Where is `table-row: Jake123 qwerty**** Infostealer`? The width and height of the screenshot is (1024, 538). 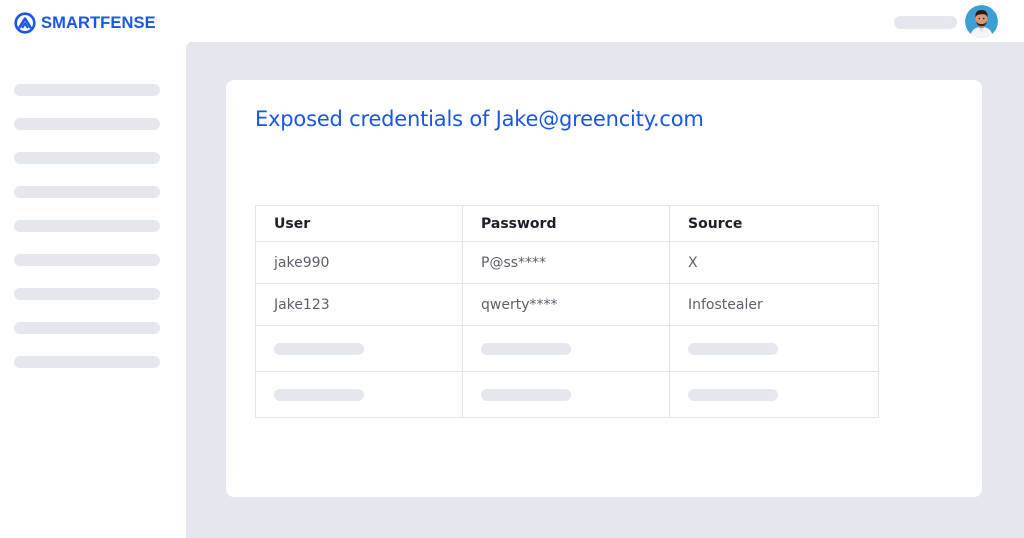
table-row: Jake123 qwerty**** Infostealer is located at coordinates (567, 304).